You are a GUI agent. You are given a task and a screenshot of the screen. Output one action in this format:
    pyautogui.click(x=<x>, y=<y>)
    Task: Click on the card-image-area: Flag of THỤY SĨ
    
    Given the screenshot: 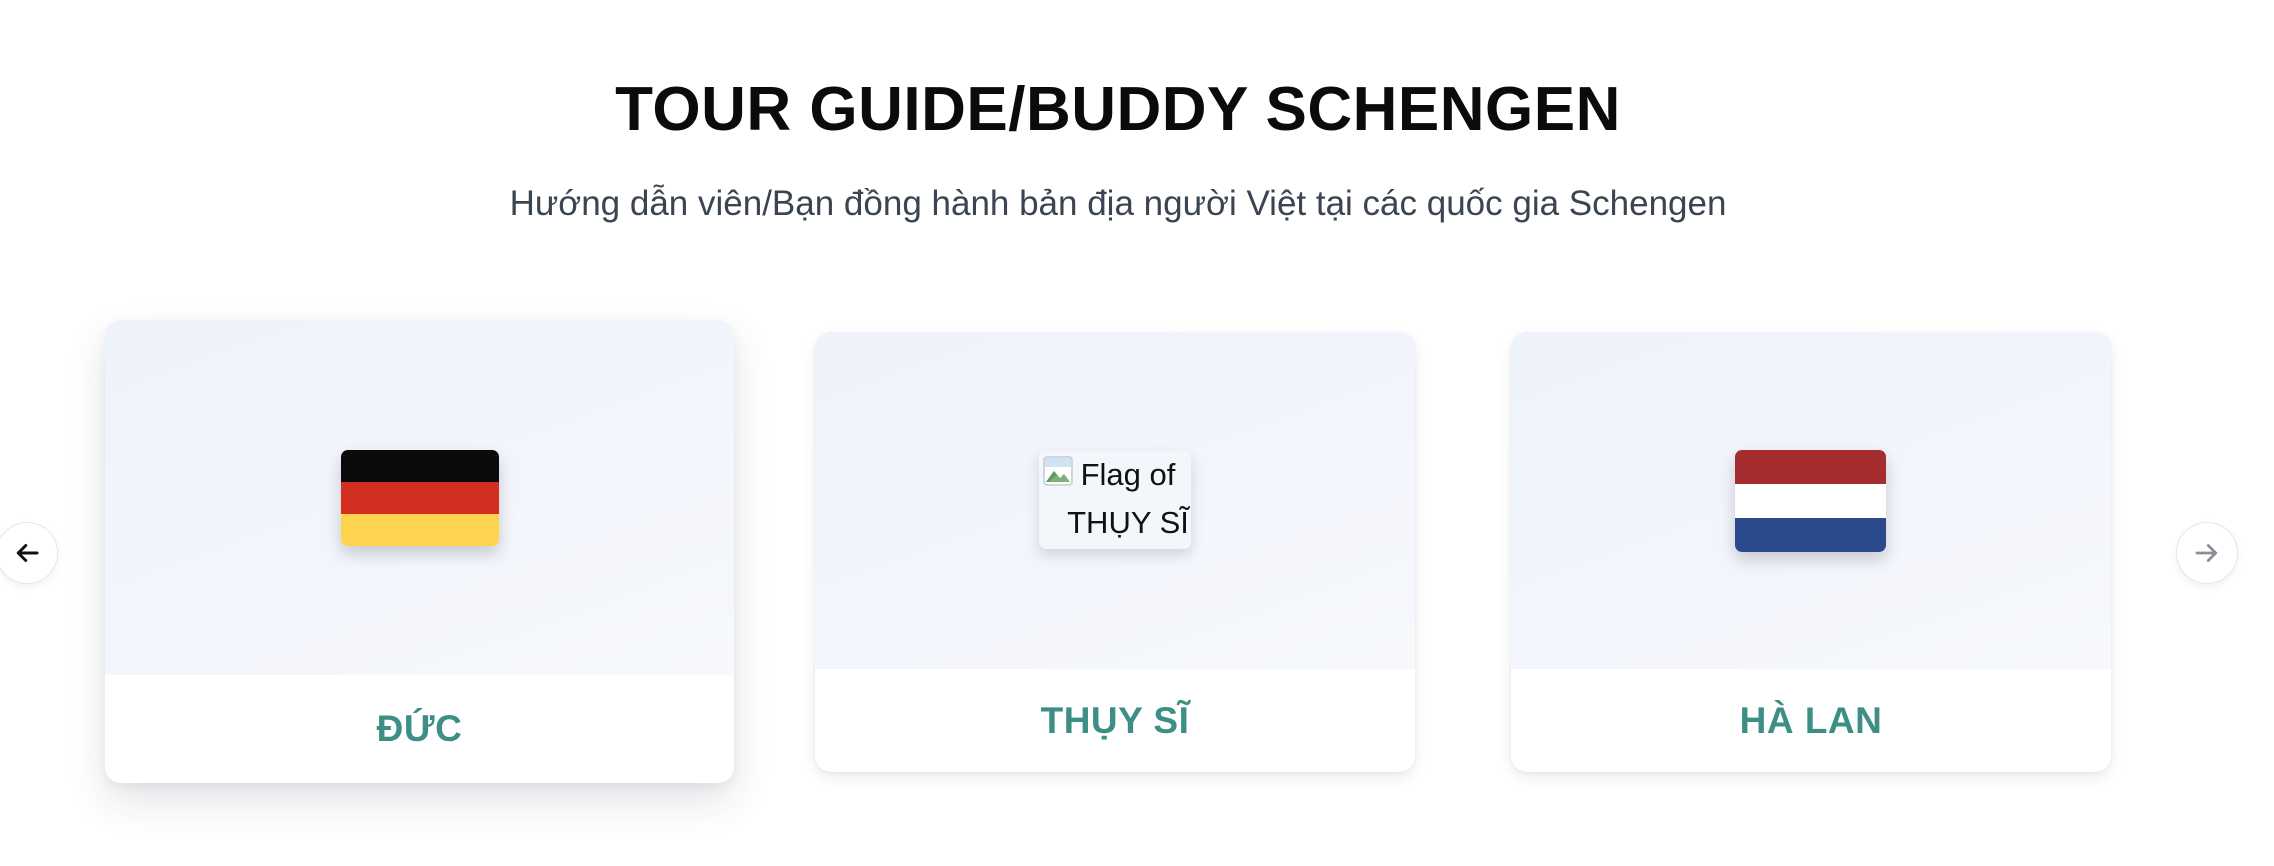 What is the action you would take?
    pyautogui.click(x=1115, y=500)
    